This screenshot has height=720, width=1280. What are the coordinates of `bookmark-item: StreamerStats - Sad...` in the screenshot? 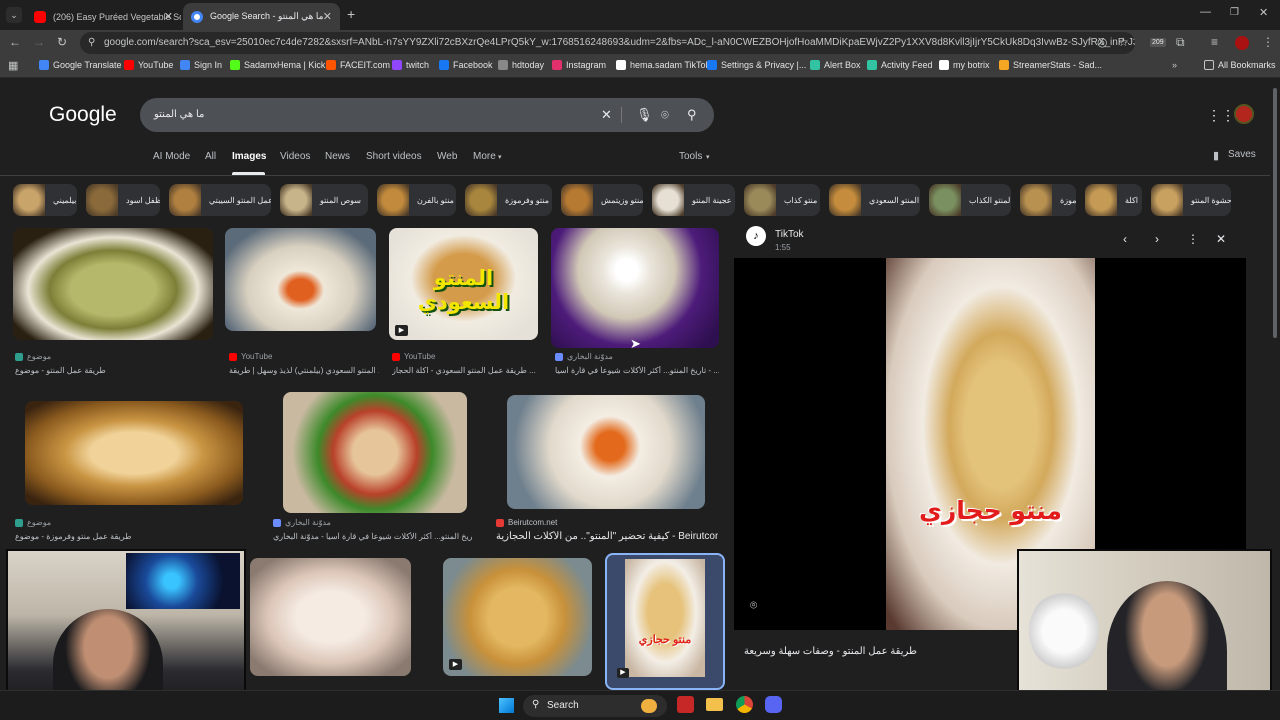 It's located at (1050, 65).